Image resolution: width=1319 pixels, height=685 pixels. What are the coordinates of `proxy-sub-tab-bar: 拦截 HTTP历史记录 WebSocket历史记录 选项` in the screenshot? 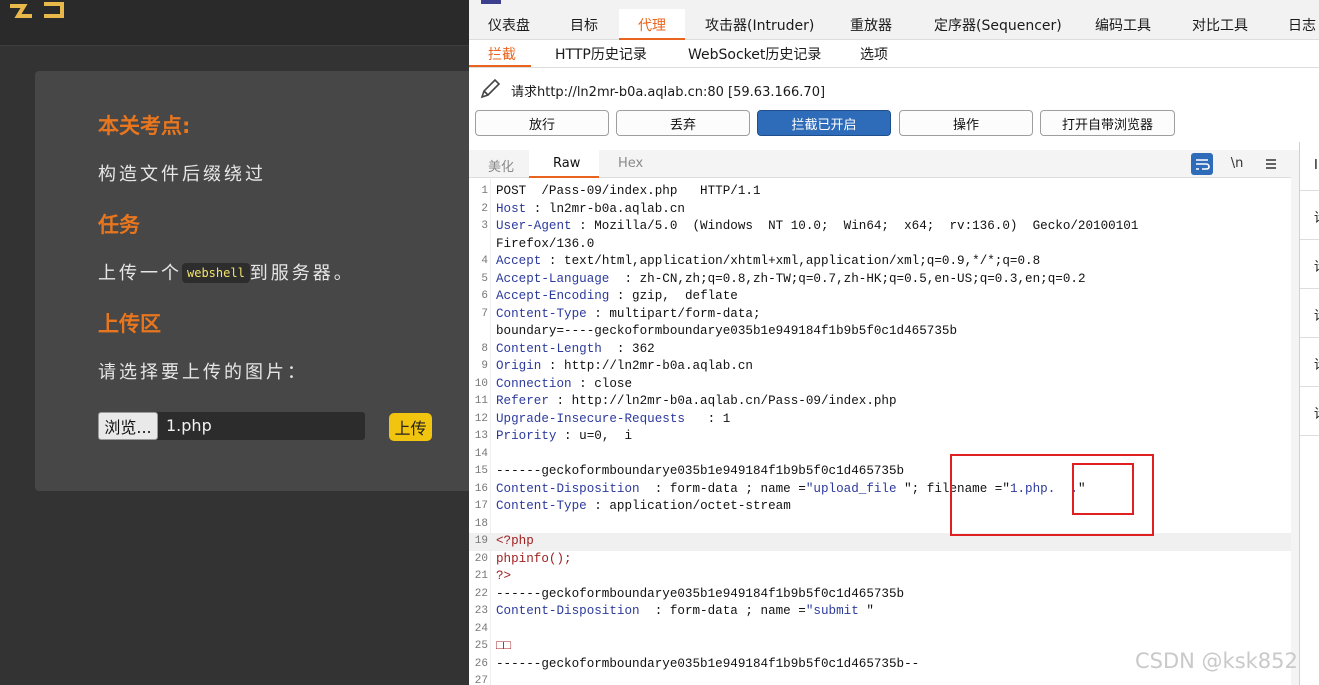 It's located at (894, 54).